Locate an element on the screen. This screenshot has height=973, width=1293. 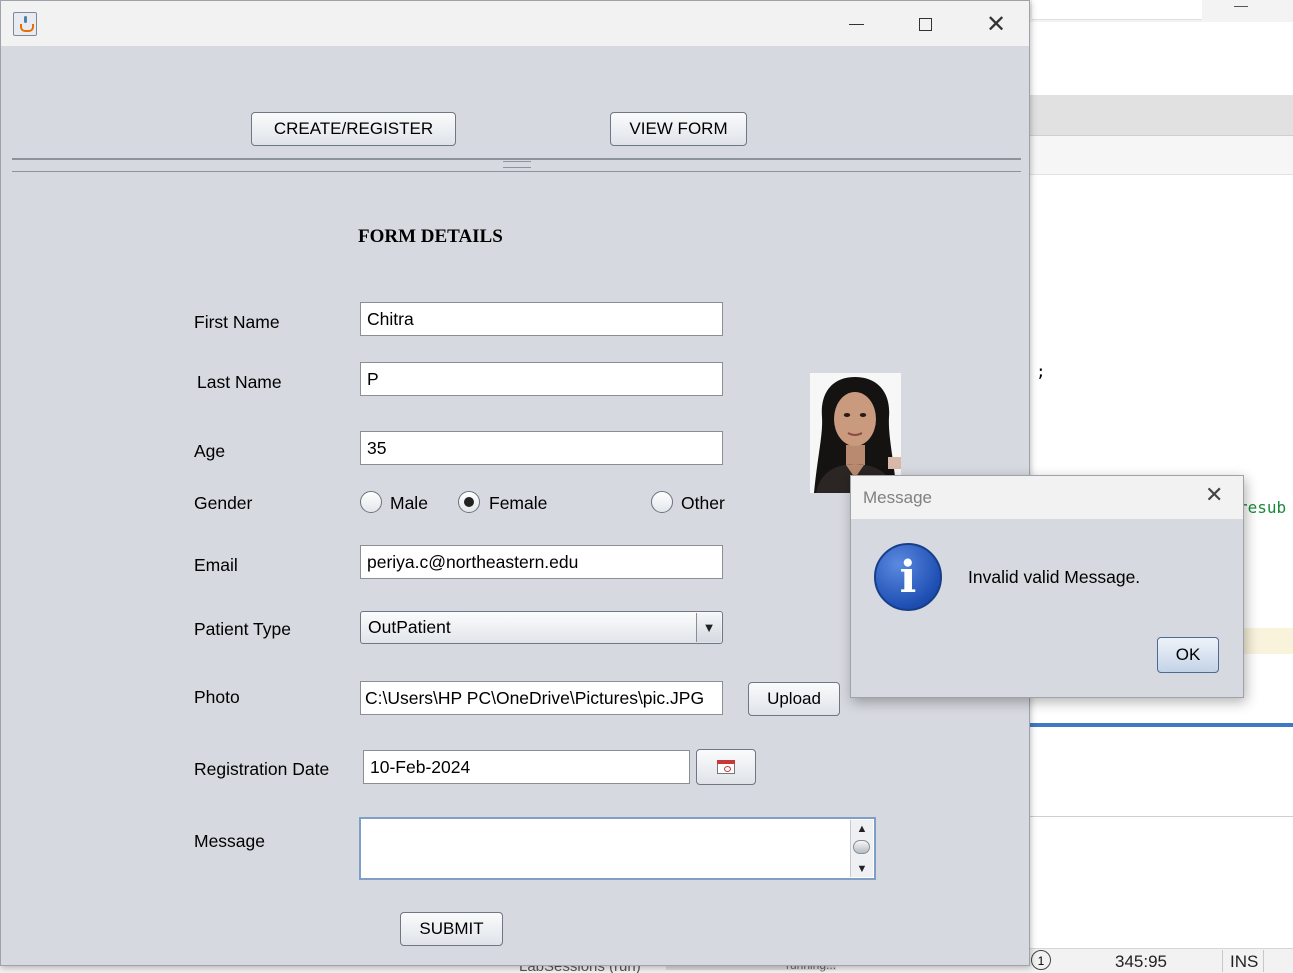
info-icon: i is located at coordinates (908, 577).